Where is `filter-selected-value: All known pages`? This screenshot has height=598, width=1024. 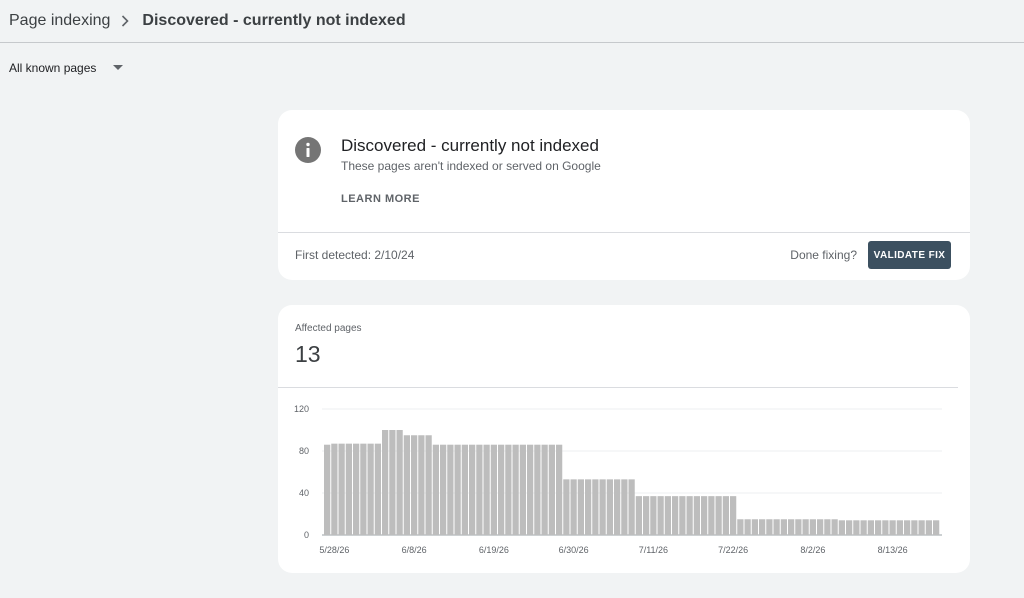 filter-selected-value: All known pages is located at coordinates (53, 68).